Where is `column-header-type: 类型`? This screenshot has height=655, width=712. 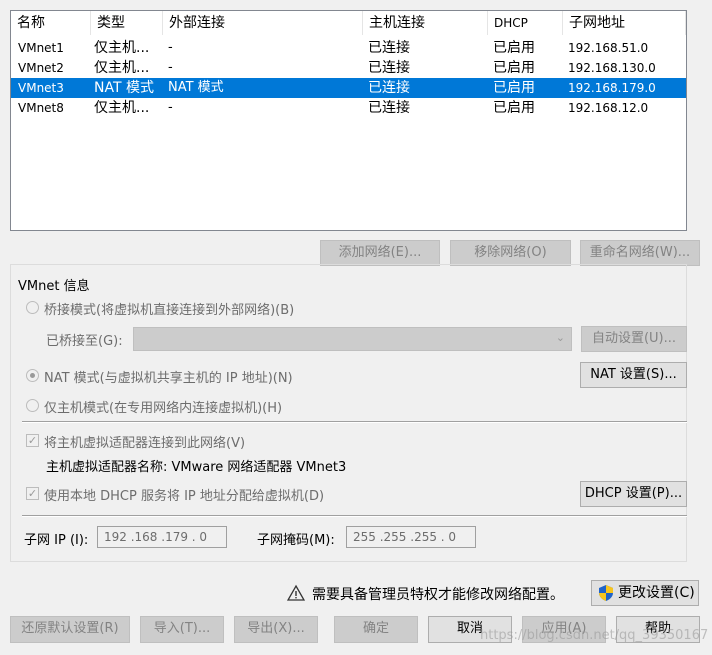
column-header-type: 类型 is located at coordinates (127, 23).